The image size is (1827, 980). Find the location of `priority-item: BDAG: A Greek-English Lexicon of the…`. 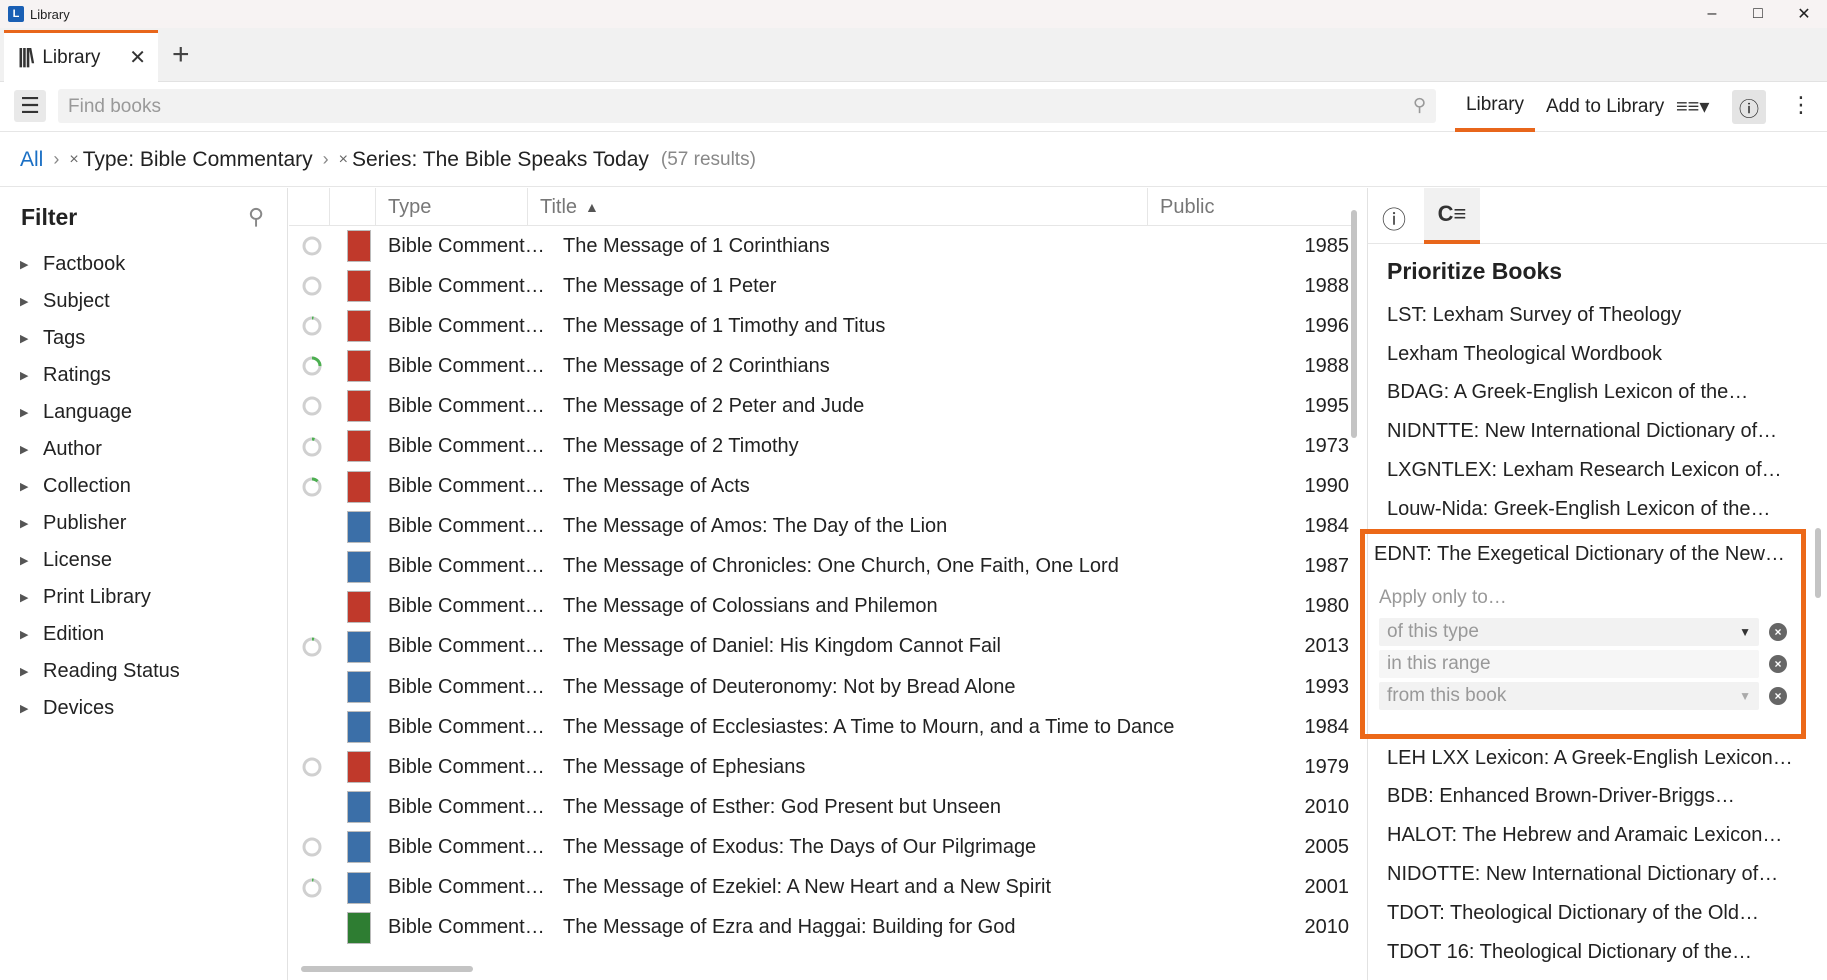

priority-item: BDAG: A Greek-English Lexicon of the… is located at coordinates (1590, 393).